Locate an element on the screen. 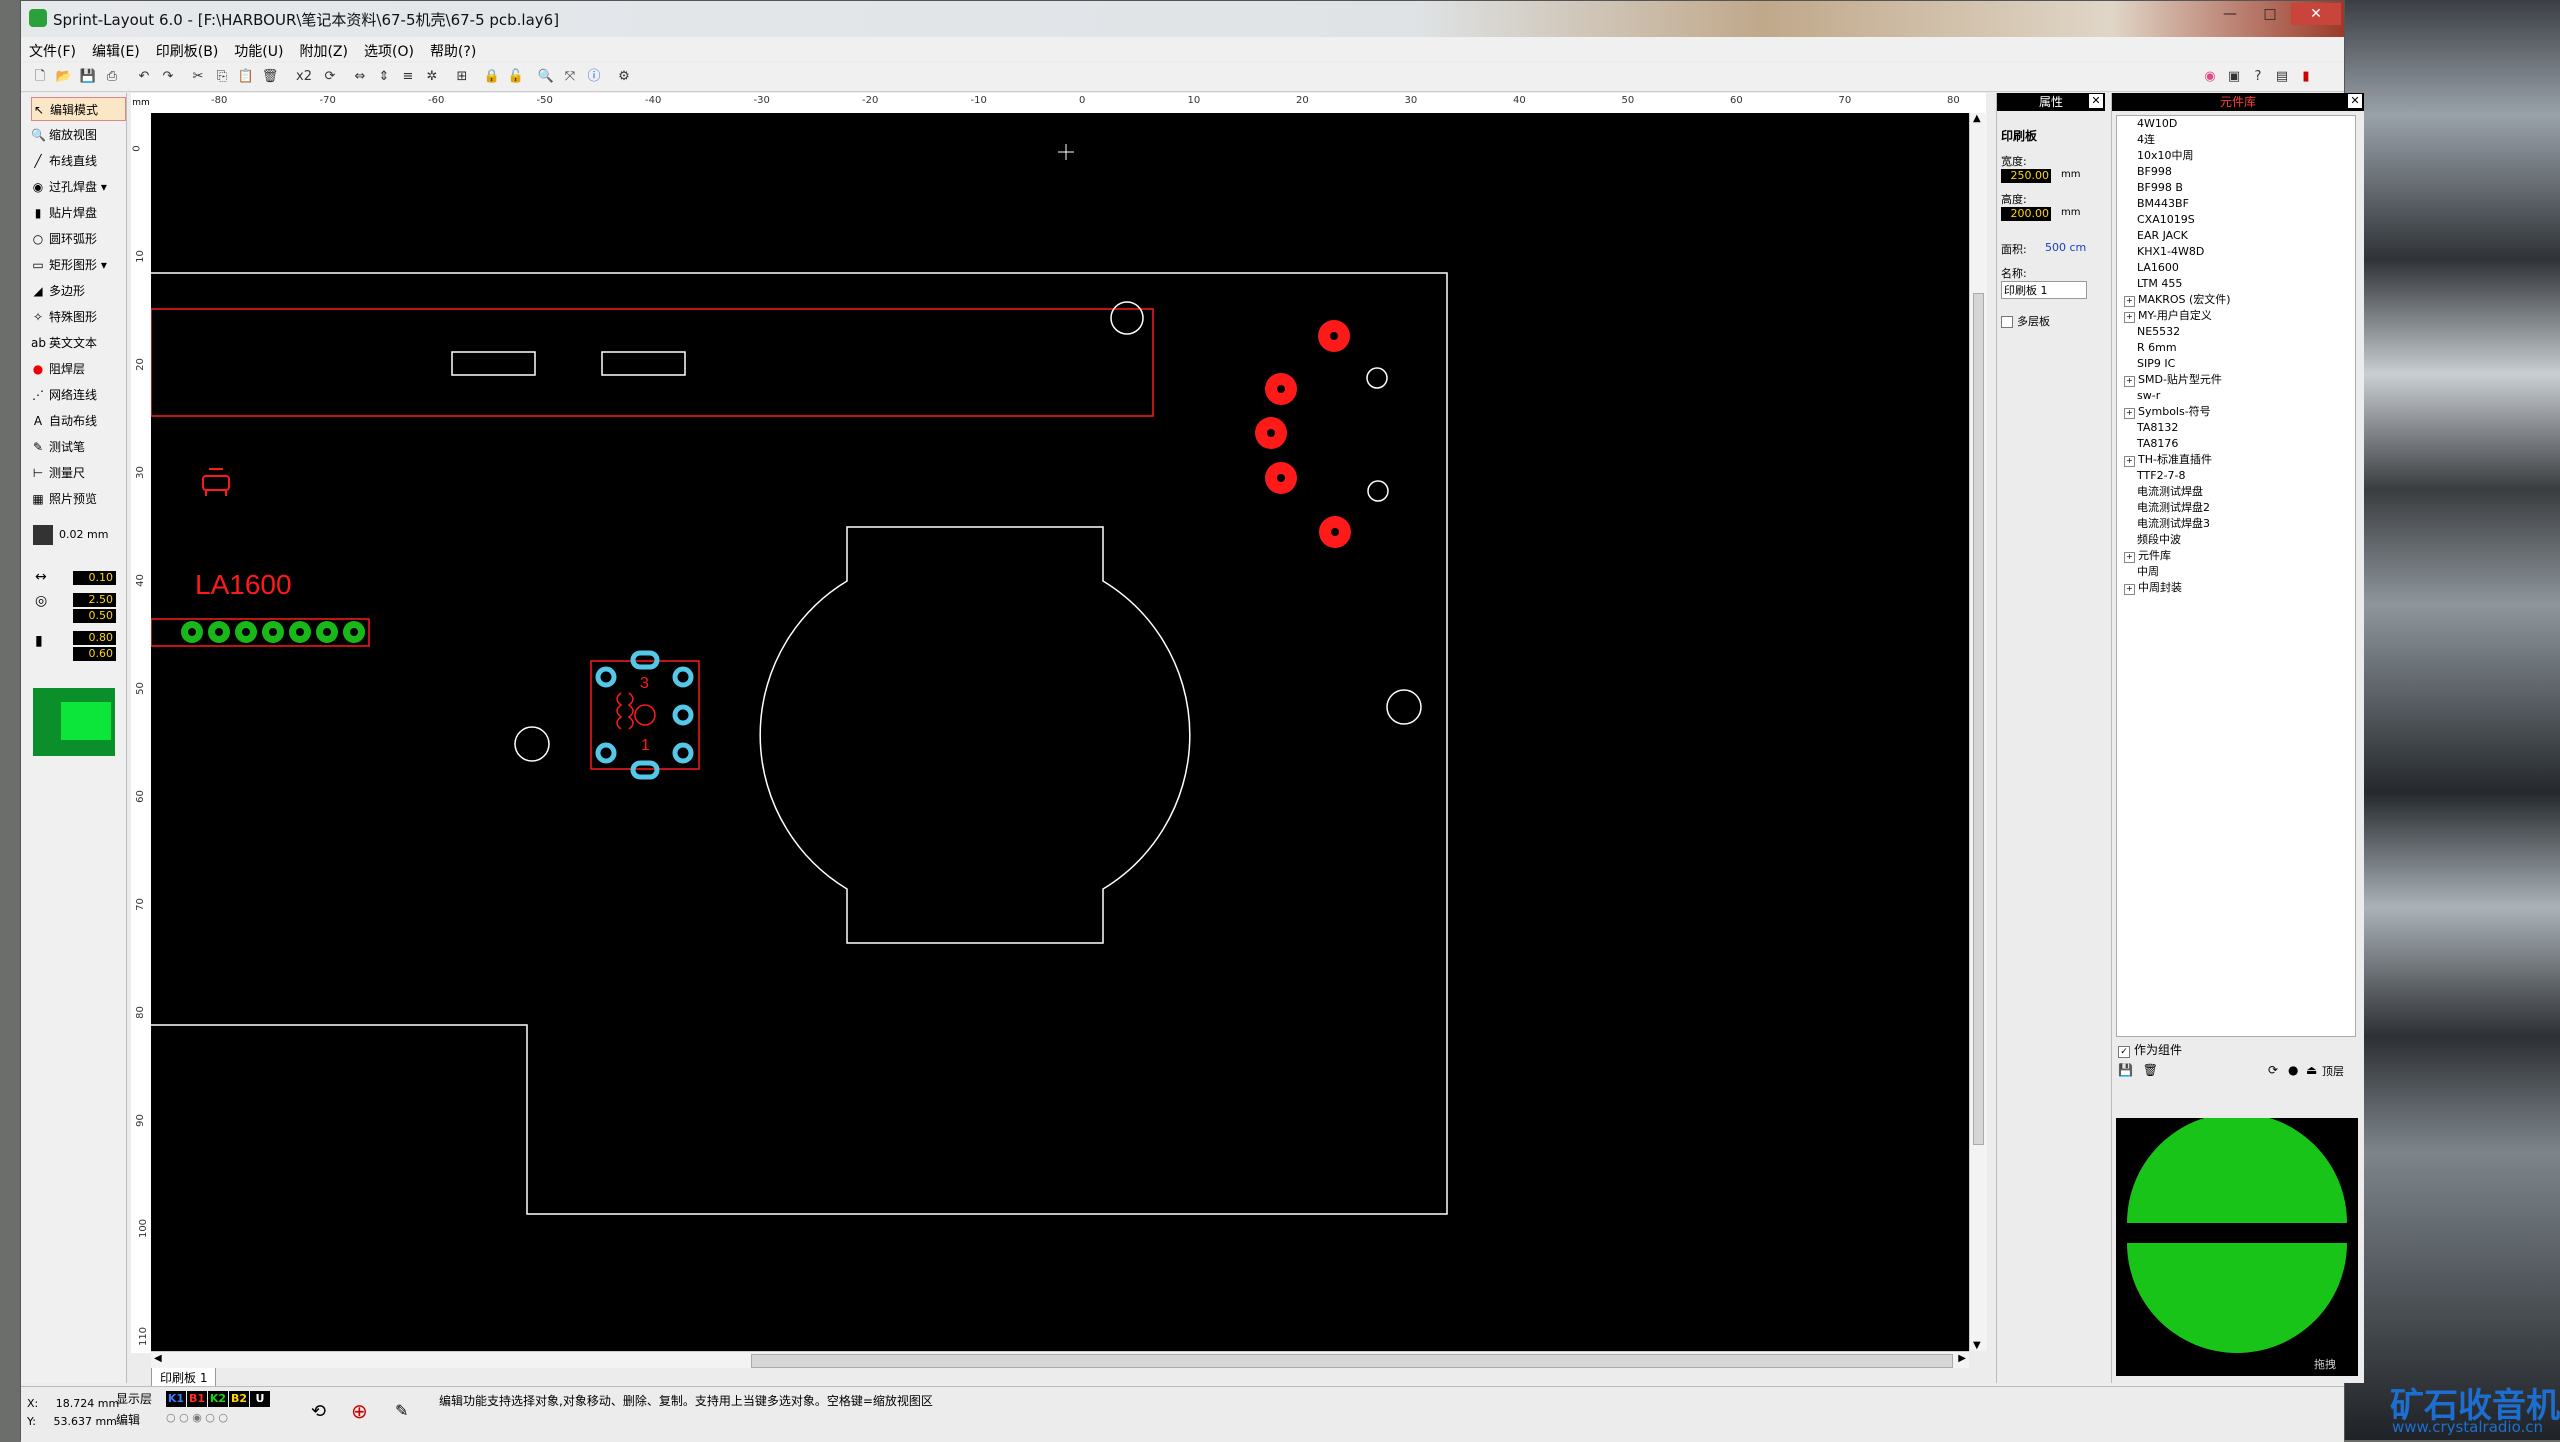  library-item: KHX1-4W8D is located at coordinates (2236, 252).